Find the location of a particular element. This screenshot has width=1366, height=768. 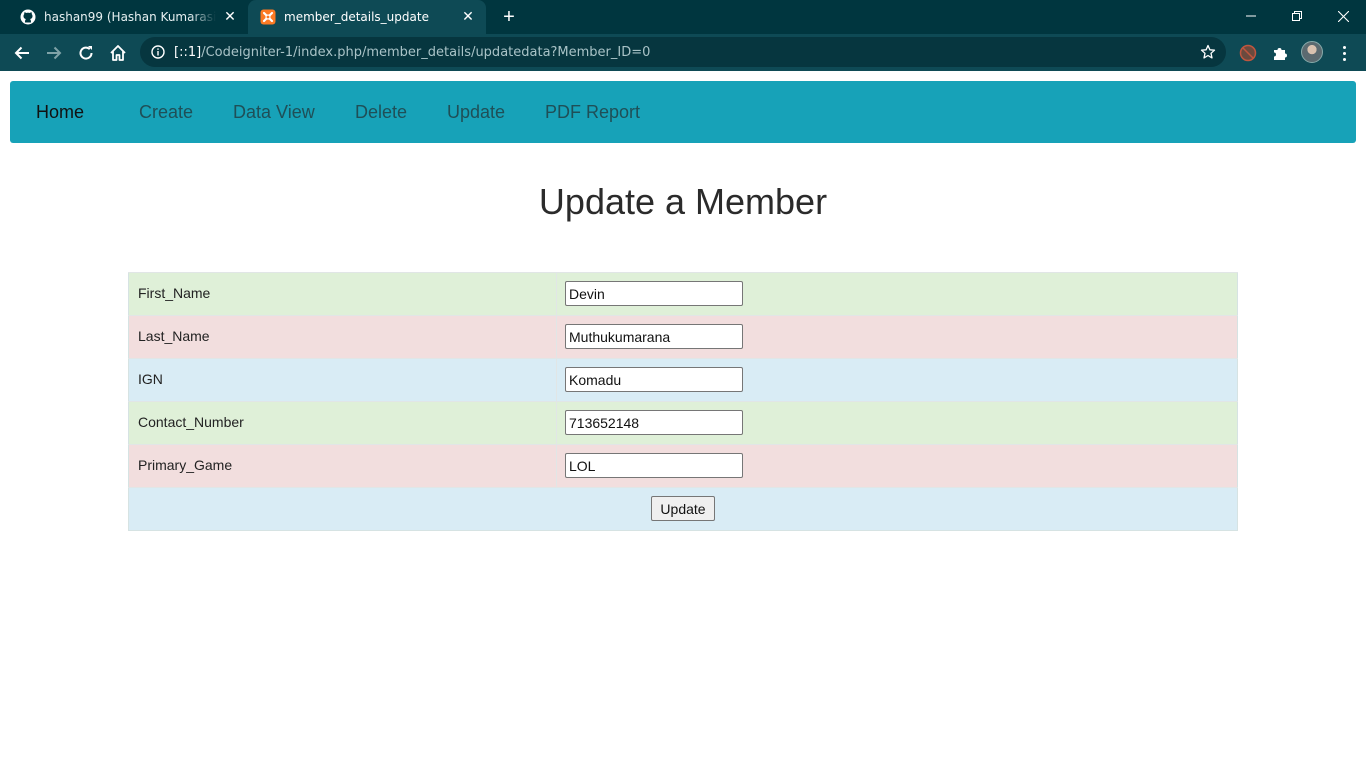

field-label-ign: IGN is located at coordinates (342, 380).